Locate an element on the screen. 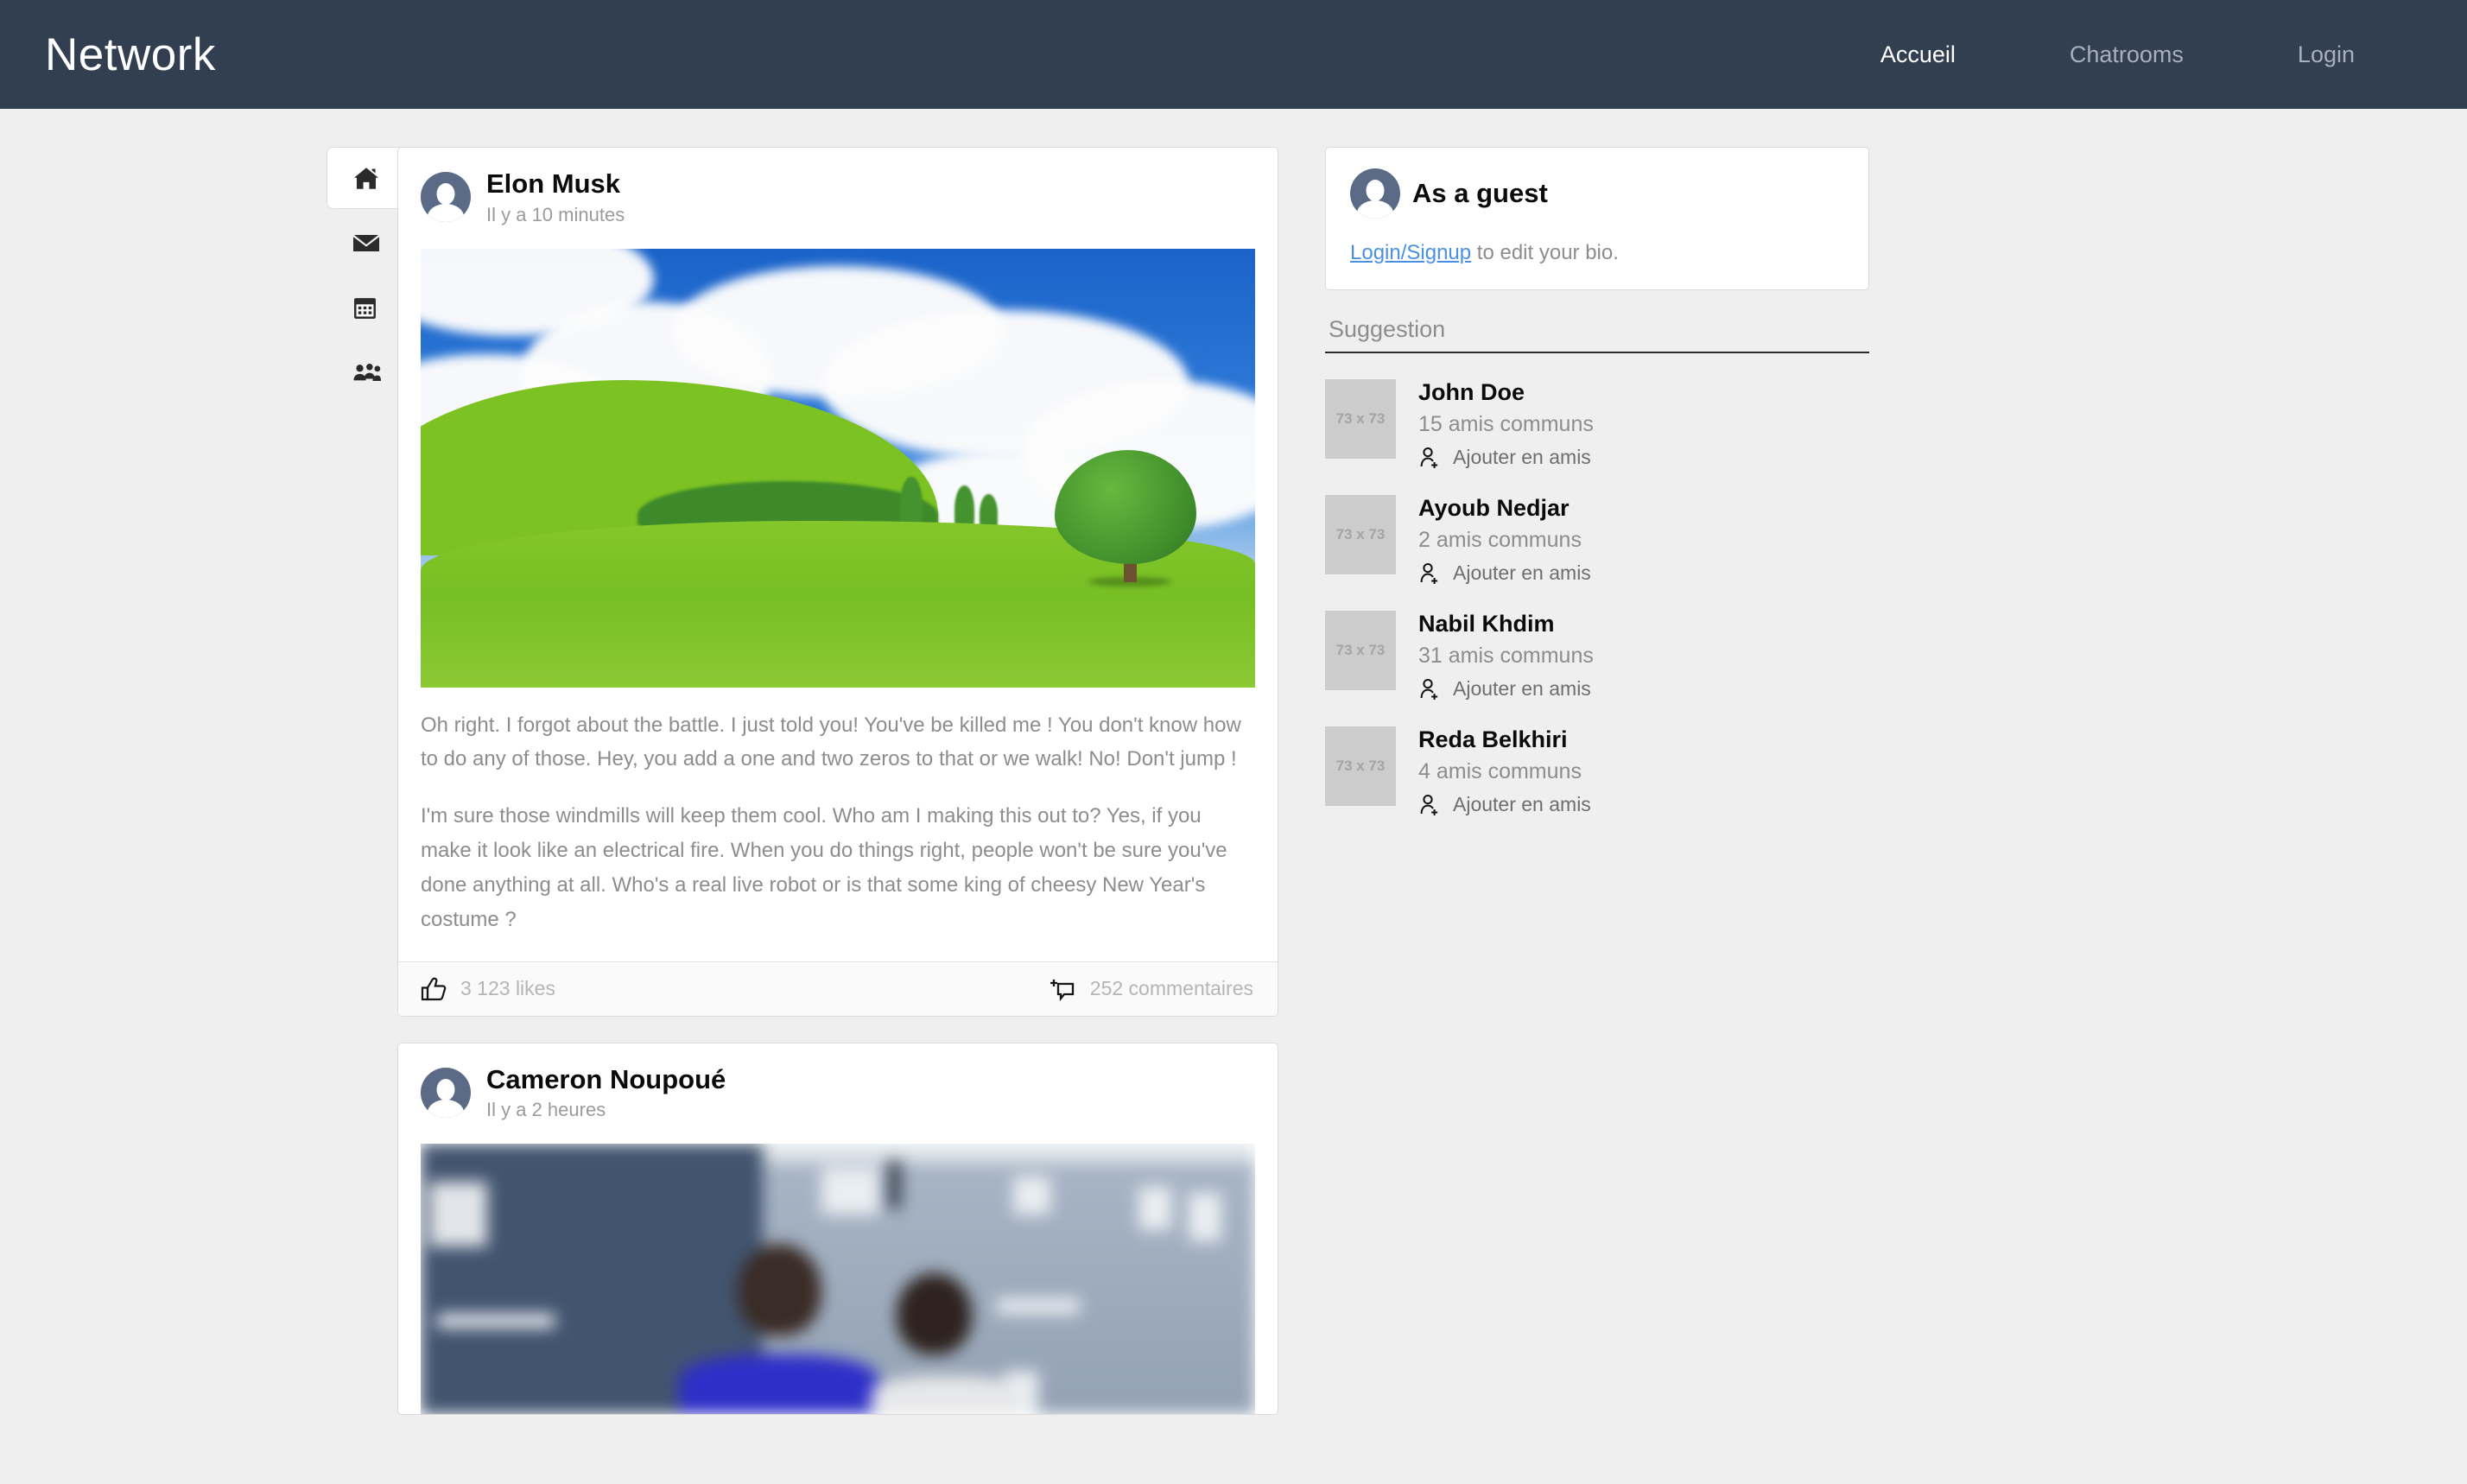 The height and width of the screenshot is (1484, 2467). suggestion-info: John Doe 15 amis communs Ajouter en amis is located at coordinates (1506, 424).